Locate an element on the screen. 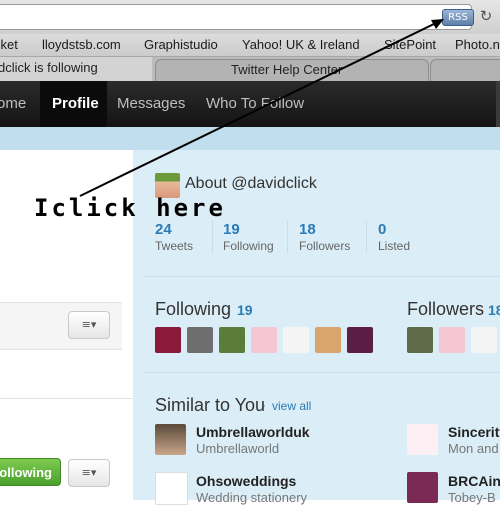 Image resolution: width=500 pixels, height=505 pixels. similar-name: Ohsoweddings is located at coordinates (246, 481).